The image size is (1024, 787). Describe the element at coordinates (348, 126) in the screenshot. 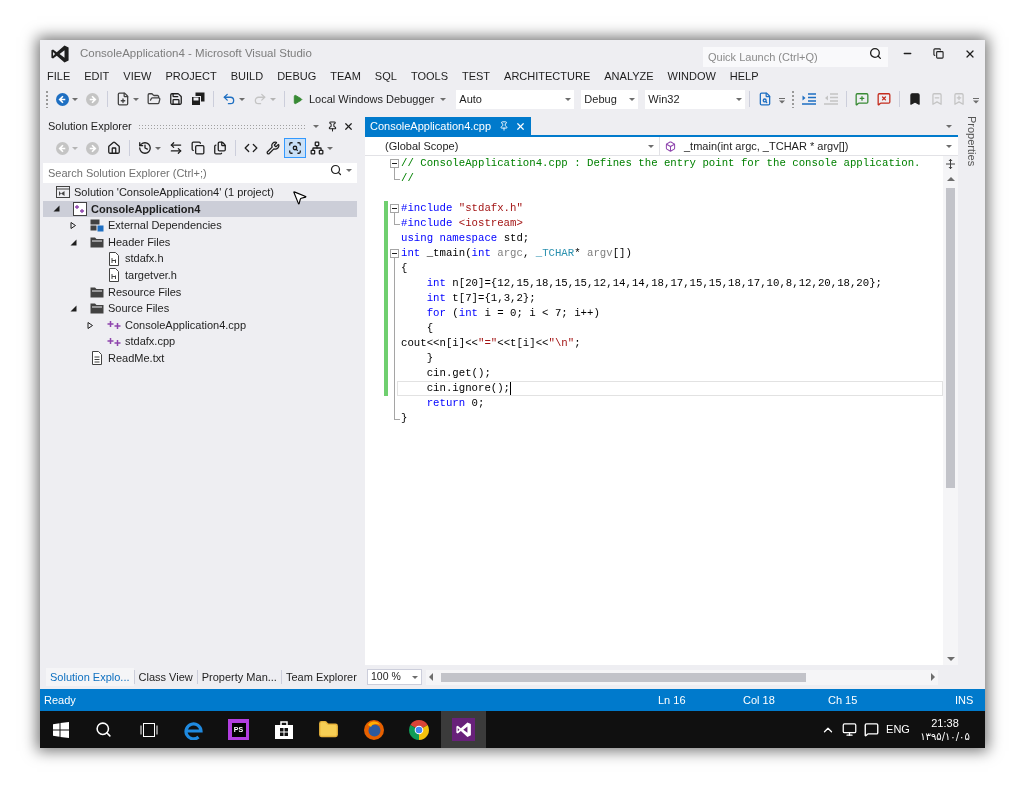

I see `close-icon` at that location.